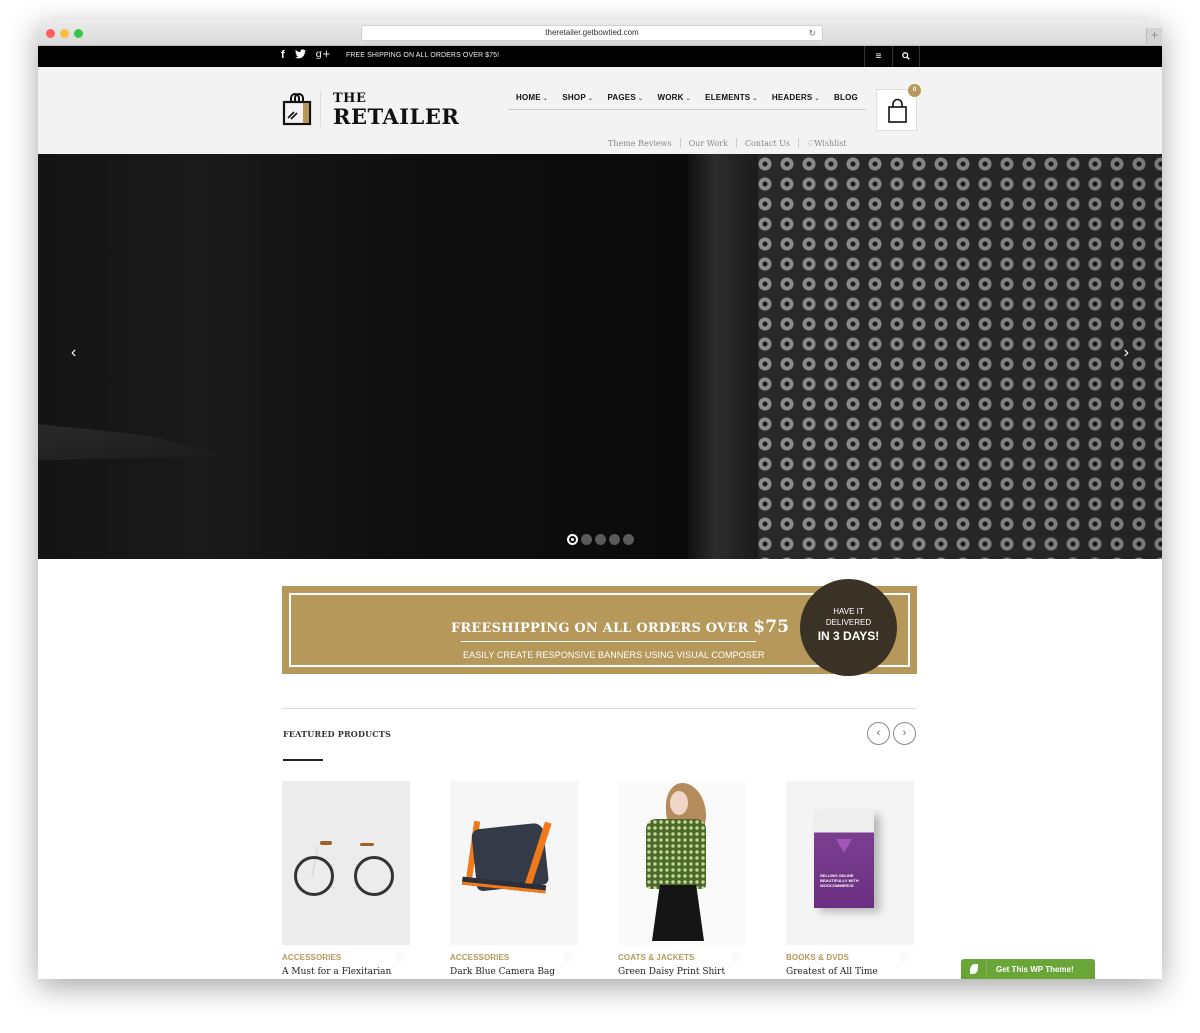 This screenshot has height=1033, width=1200. I want to click on slider-pagination, so click(600, 539).